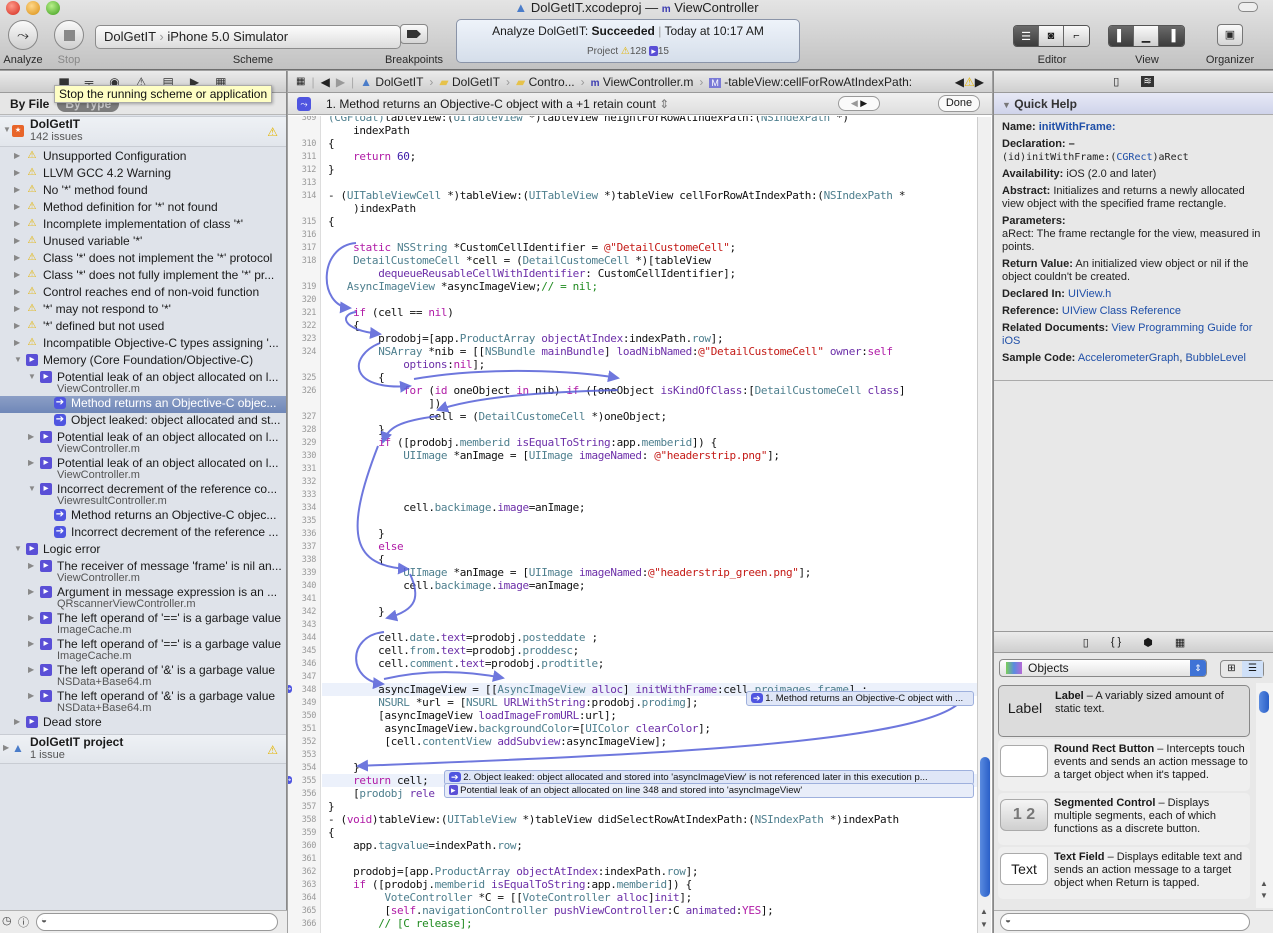  What do you see at coordinates (1180, 642) in the screenshot?
I see `media-library-icon: ▦` at bounding box center [1180, 642].